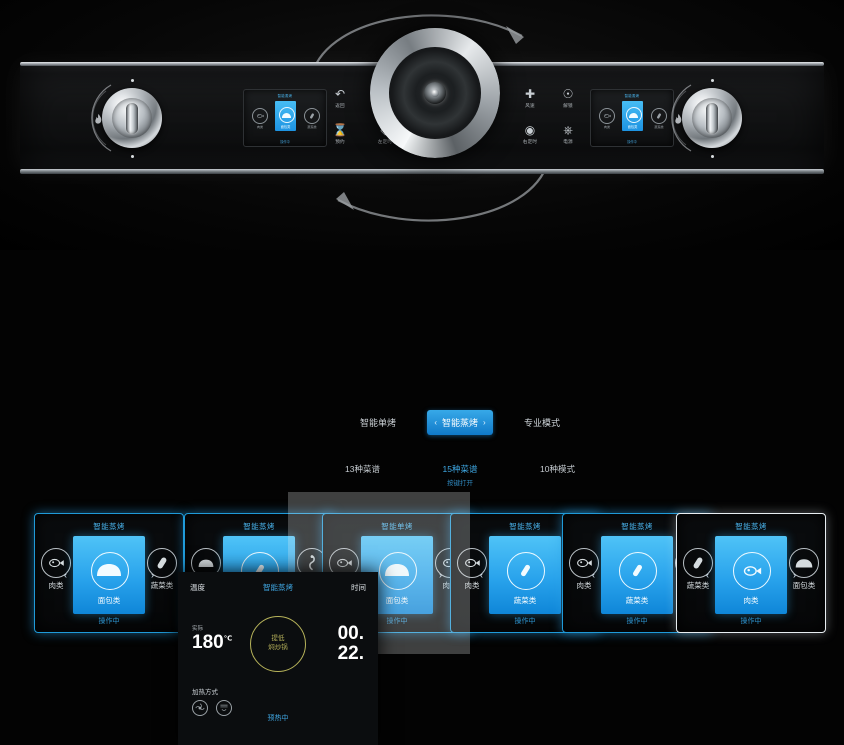 This screenshot has height=745, width=844. What do you see at coordinates (659, 127) in the screenshot?
I see `right-mini-display-next-label: 蔬菜类` at bounding box center [659, 127].